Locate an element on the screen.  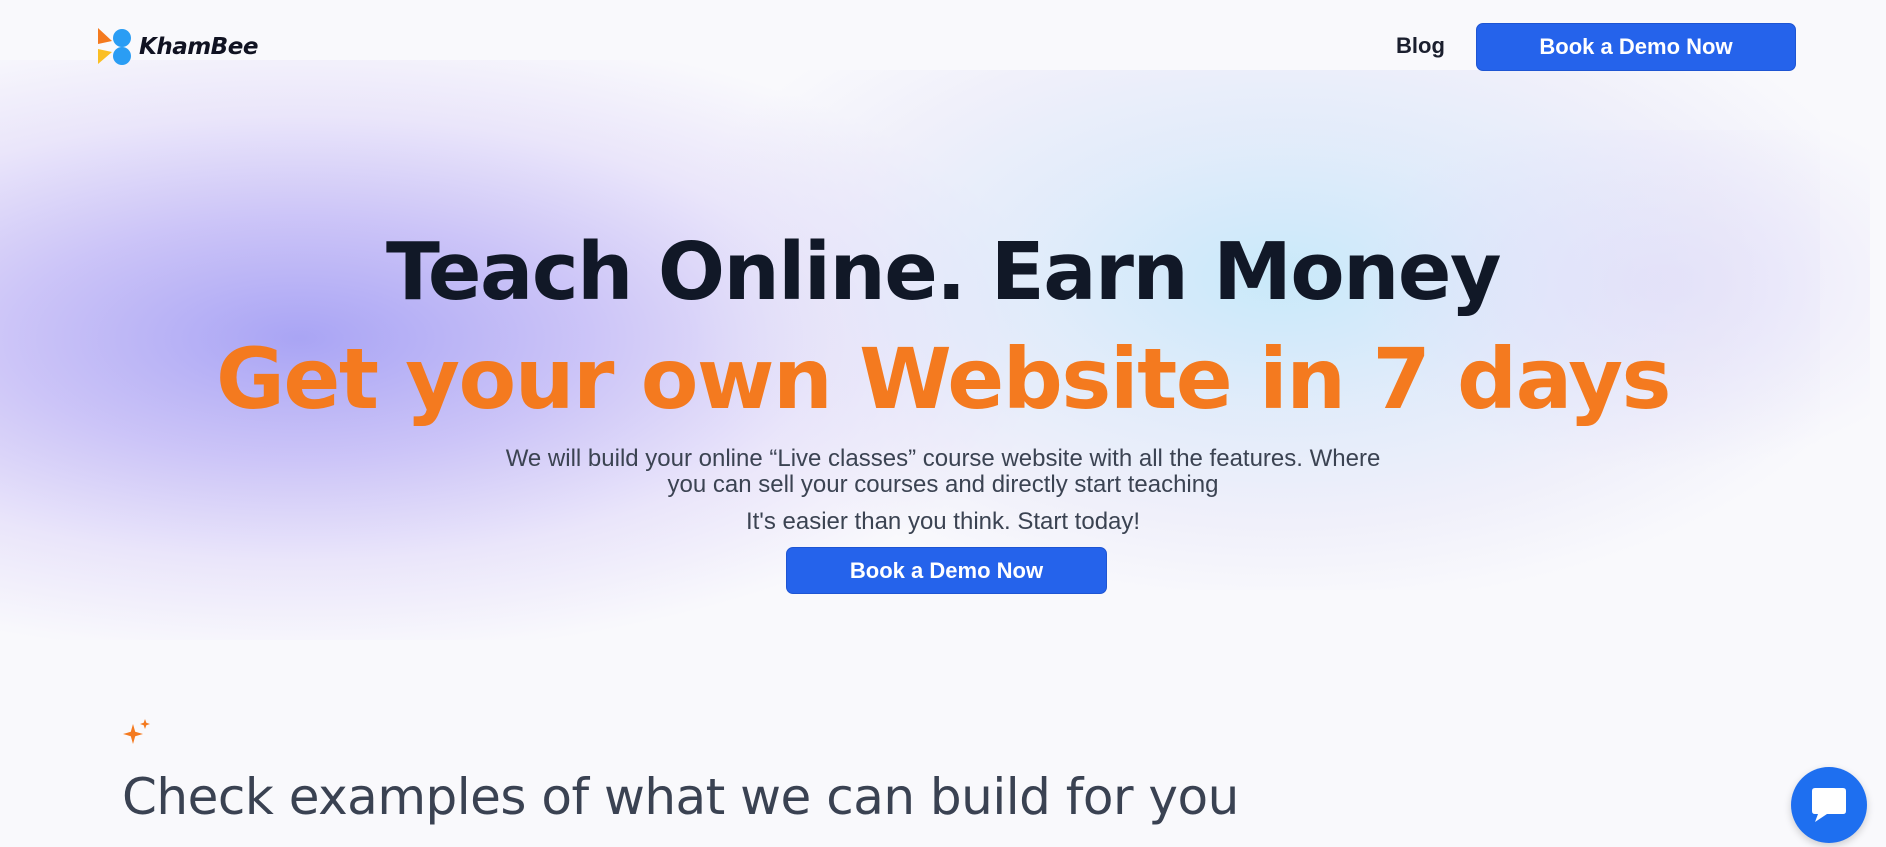
chat-button is located at coordinates (1829, 805).